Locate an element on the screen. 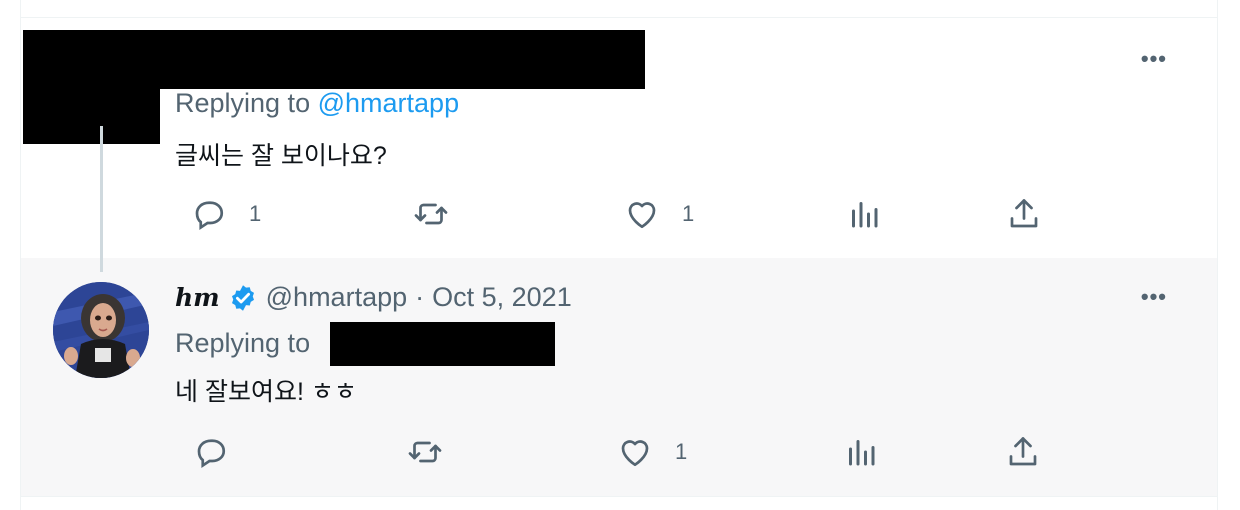  verified-badge-icon is located at coordinates (242, 297).